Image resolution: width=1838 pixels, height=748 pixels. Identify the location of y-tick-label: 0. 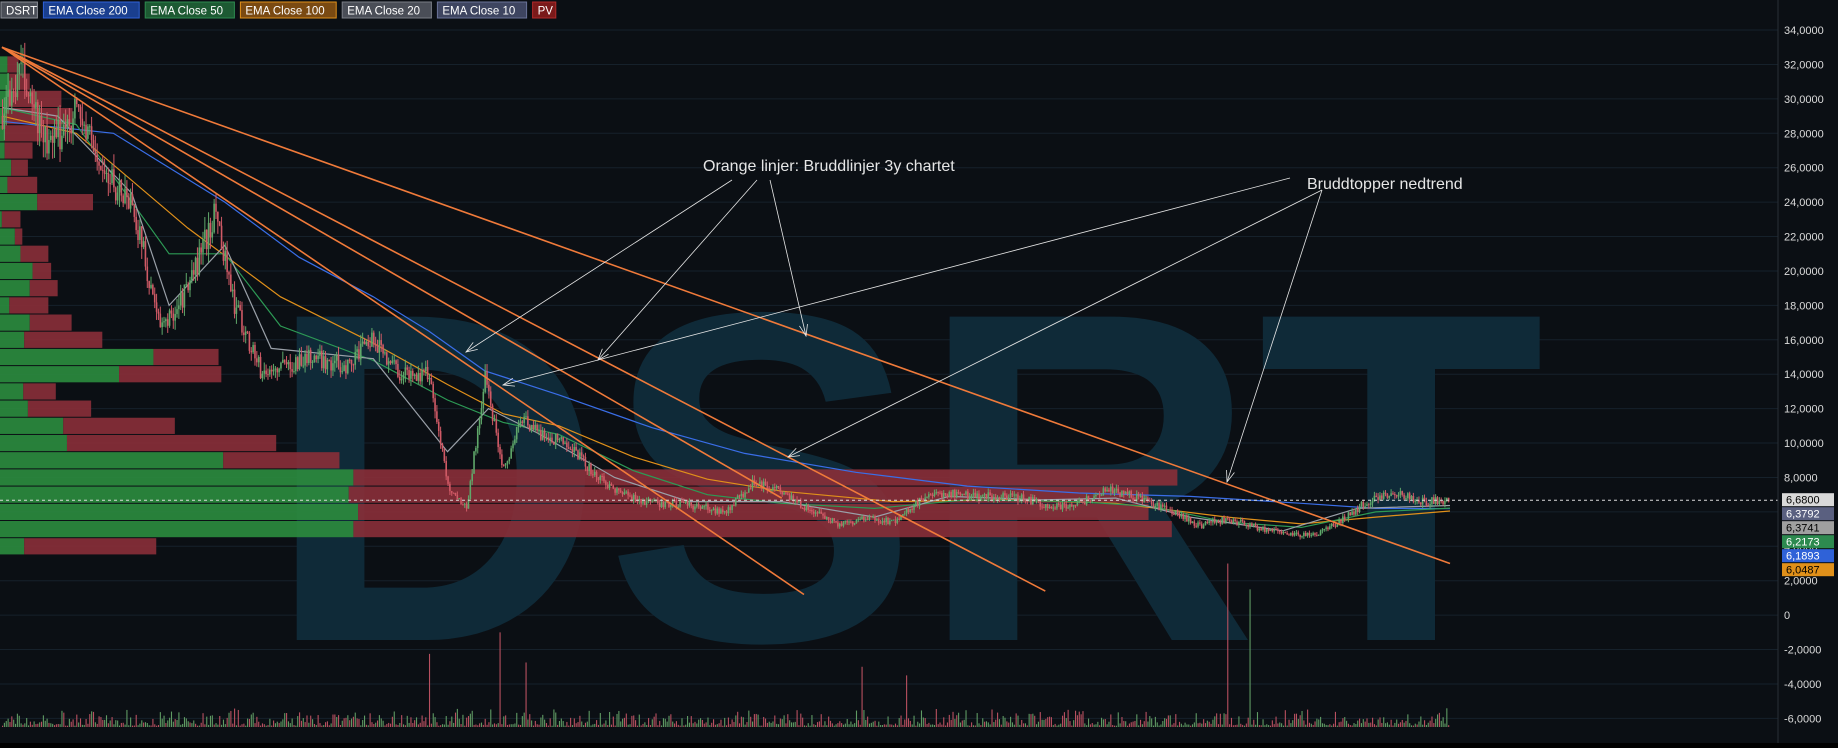
(1787, 616).